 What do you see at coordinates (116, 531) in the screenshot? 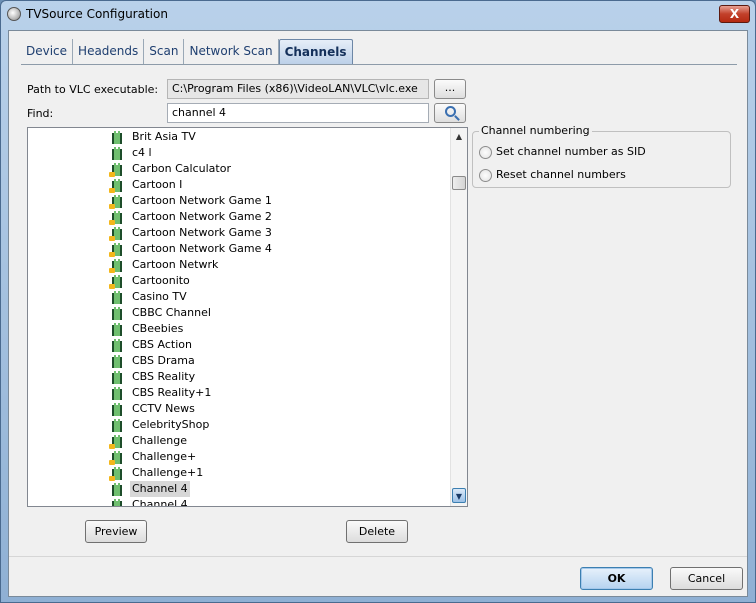
I see `preview-button: Preview` at bounding box center [116, 531].